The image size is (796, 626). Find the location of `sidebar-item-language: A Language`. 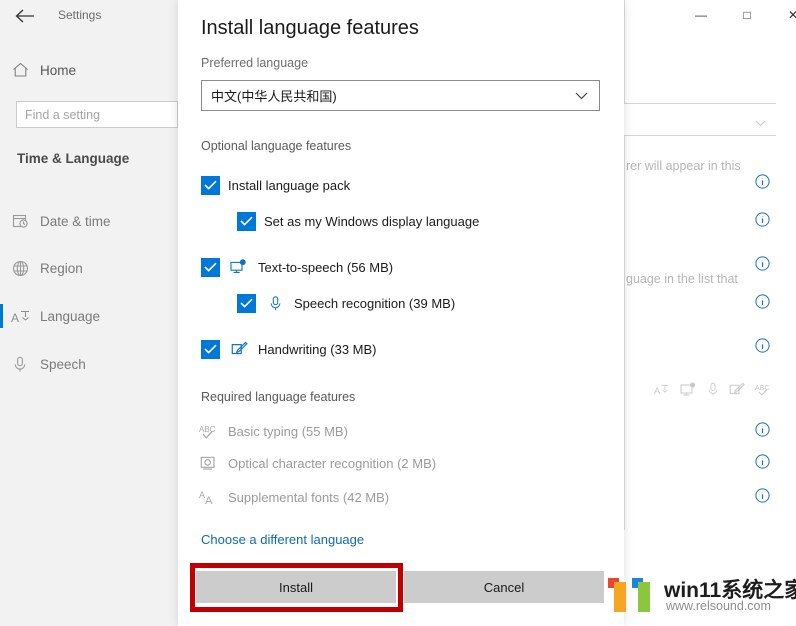

sidebar-item-language: A Language is located at coordinates (89, 316).